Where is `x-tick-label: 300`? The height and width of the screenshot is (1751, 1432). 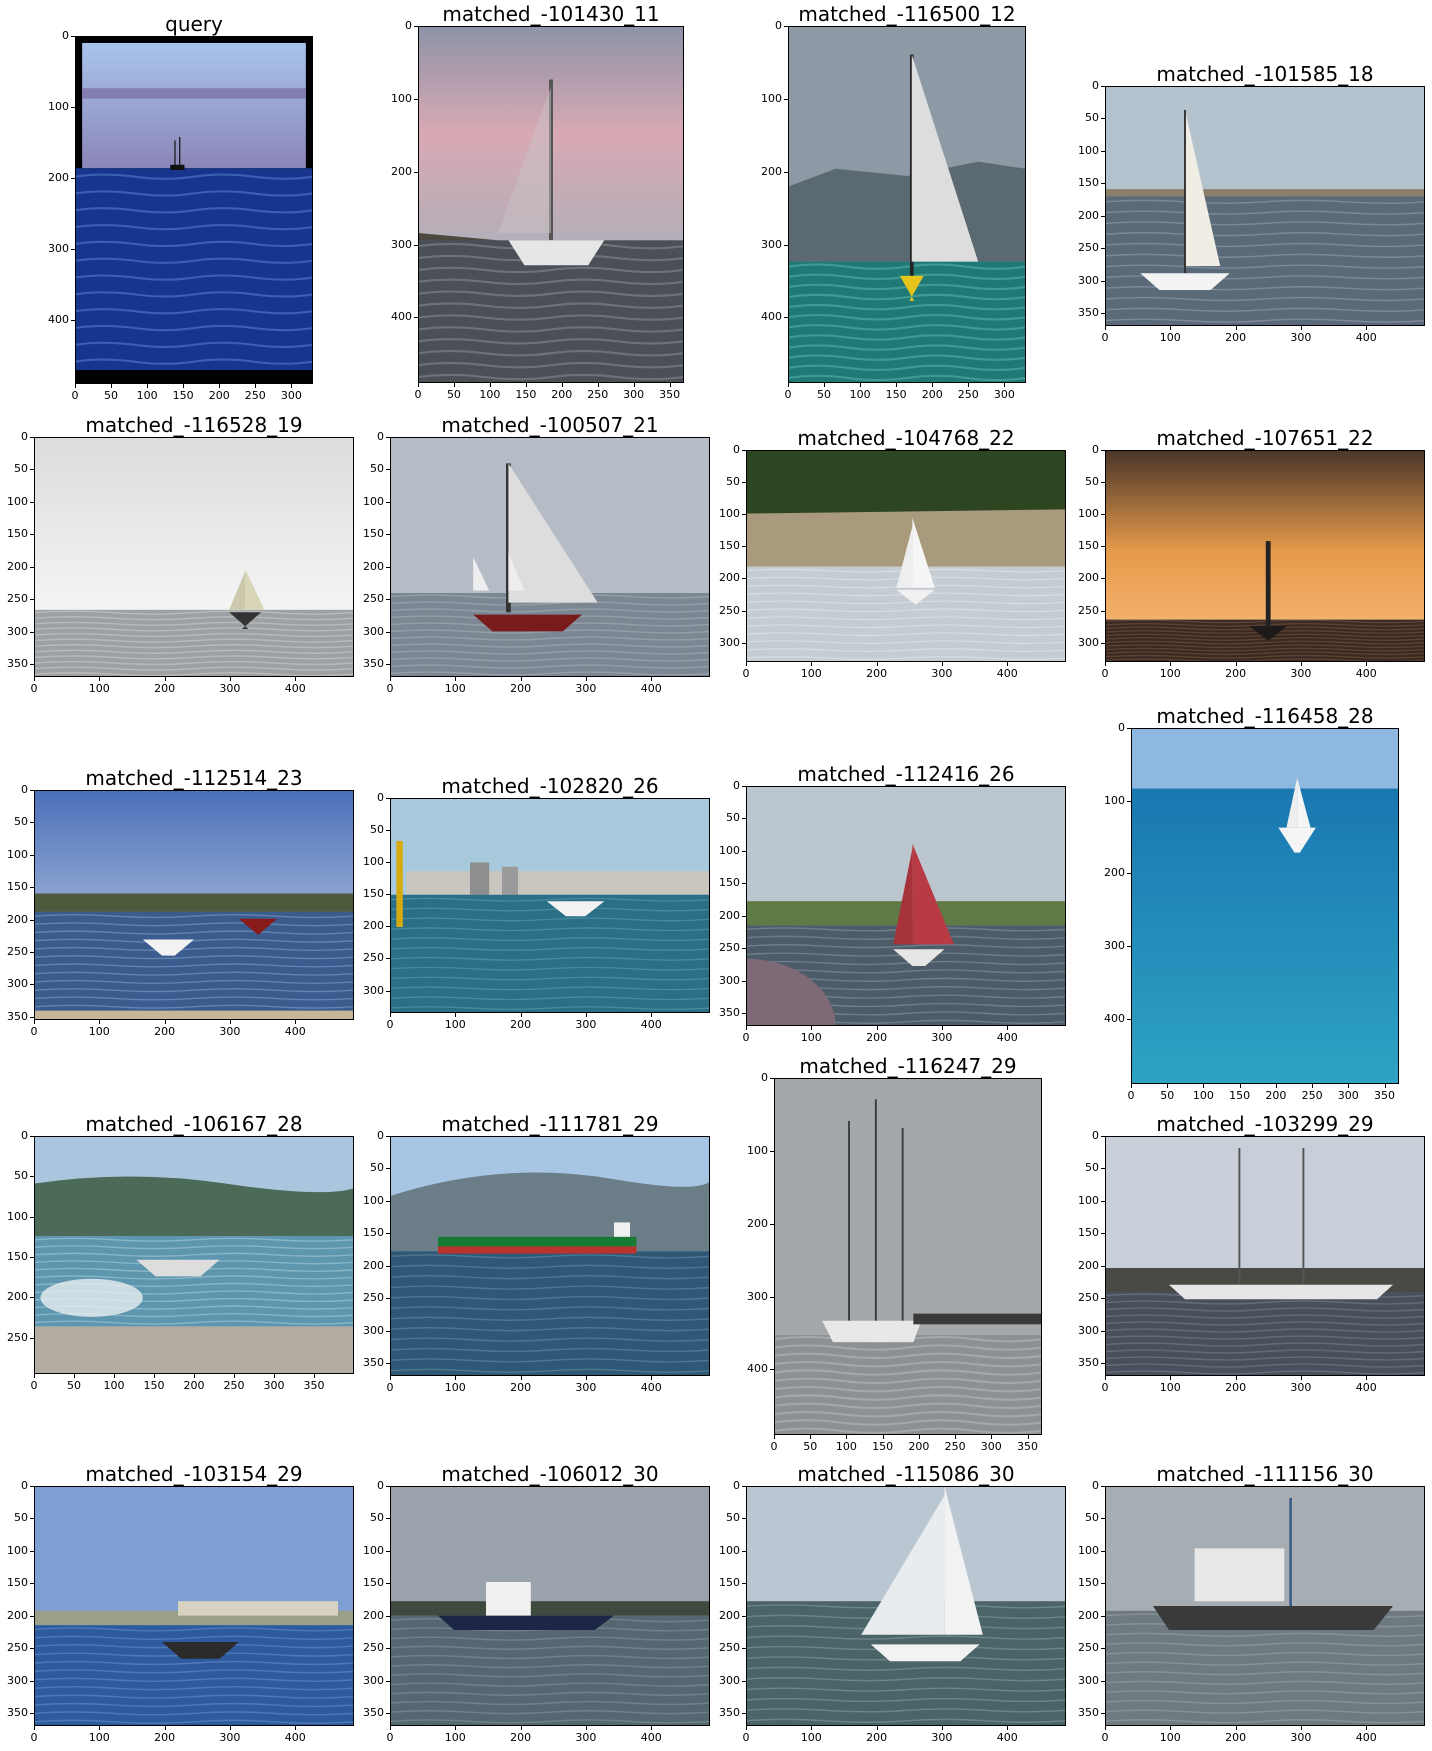
x-tick-label: 300 is located at coordinates (586, 1387).